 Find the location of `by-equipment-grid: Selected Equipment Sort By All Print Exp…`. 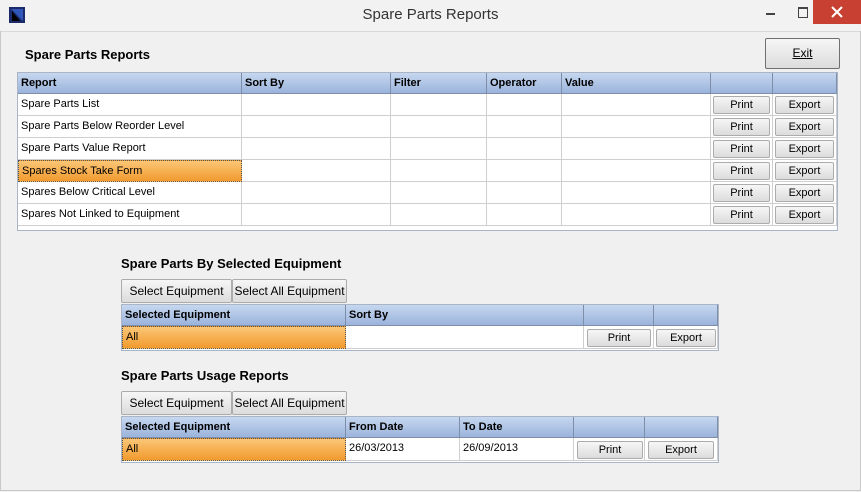

by-equipment-grid: Selected Equipment Sort By All Print Exp… is located at coordinates (420, 327).